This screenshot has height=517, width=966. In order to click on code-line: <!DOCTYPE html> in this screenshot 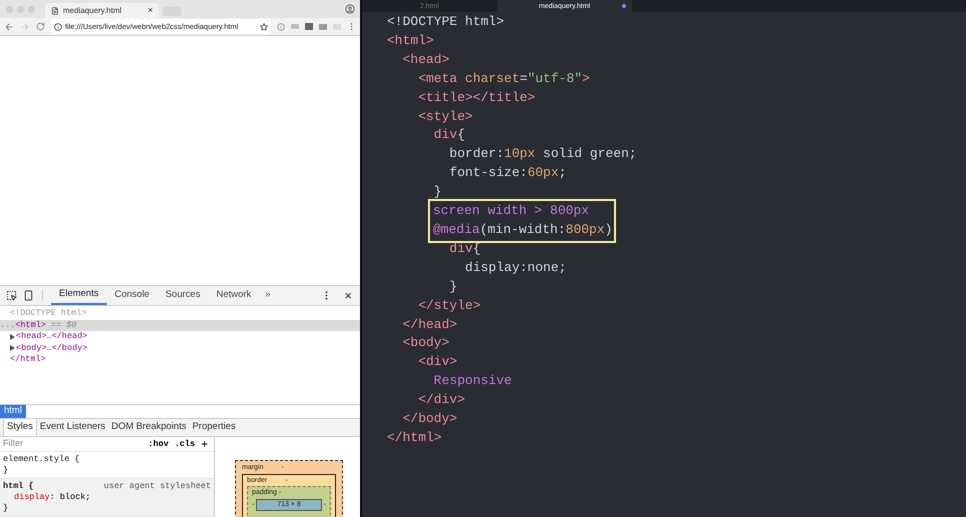, I will do `click(445, 22)`.